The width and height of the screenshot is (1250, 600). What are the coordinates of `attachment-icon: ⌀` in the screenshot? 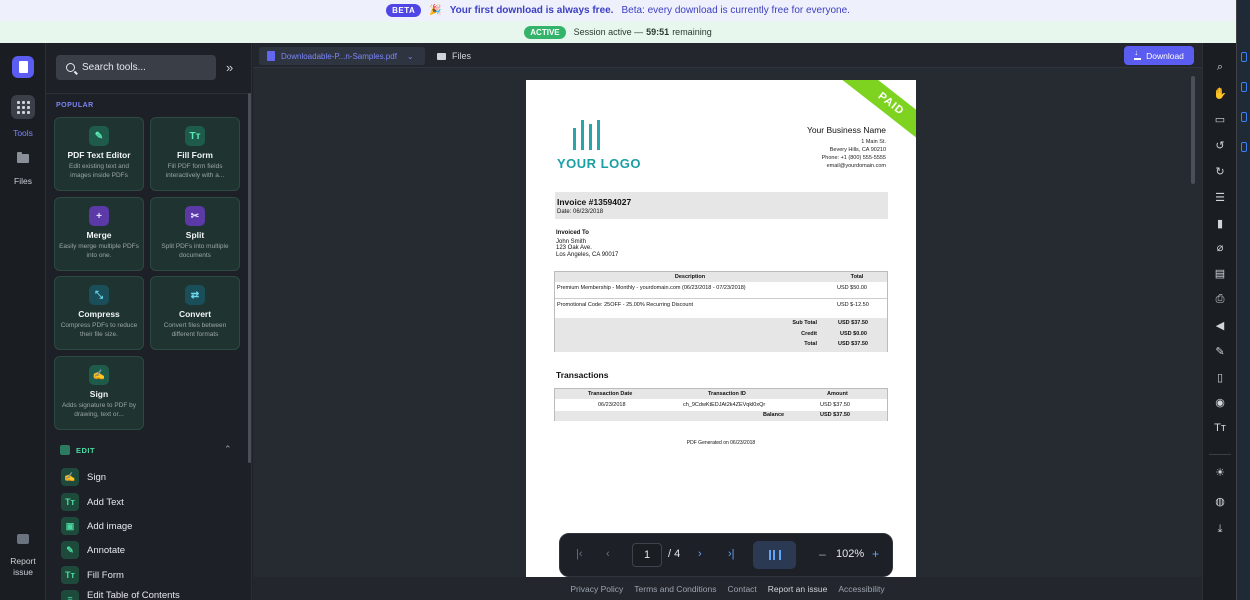 It's located at (1220, 247).